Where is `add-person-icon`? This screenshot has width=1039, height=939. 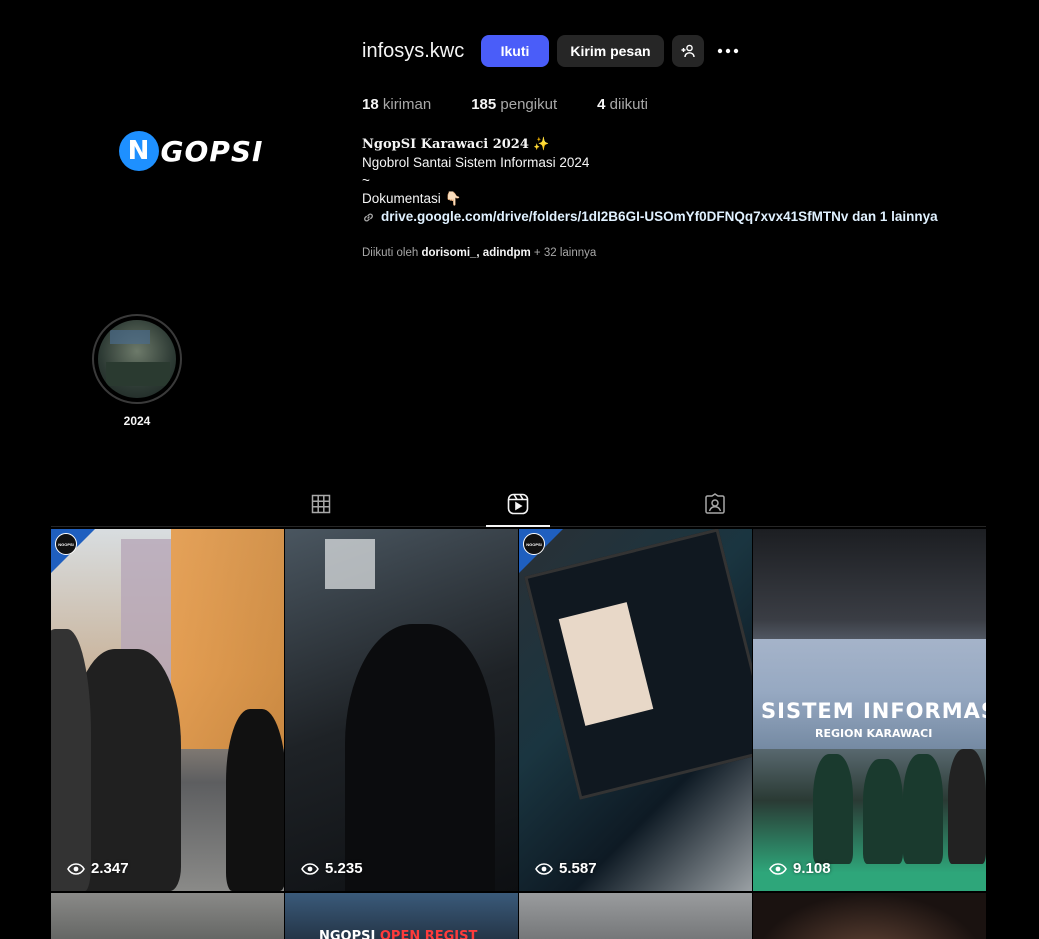 add-person-icon is located at coordinates (688, 51).